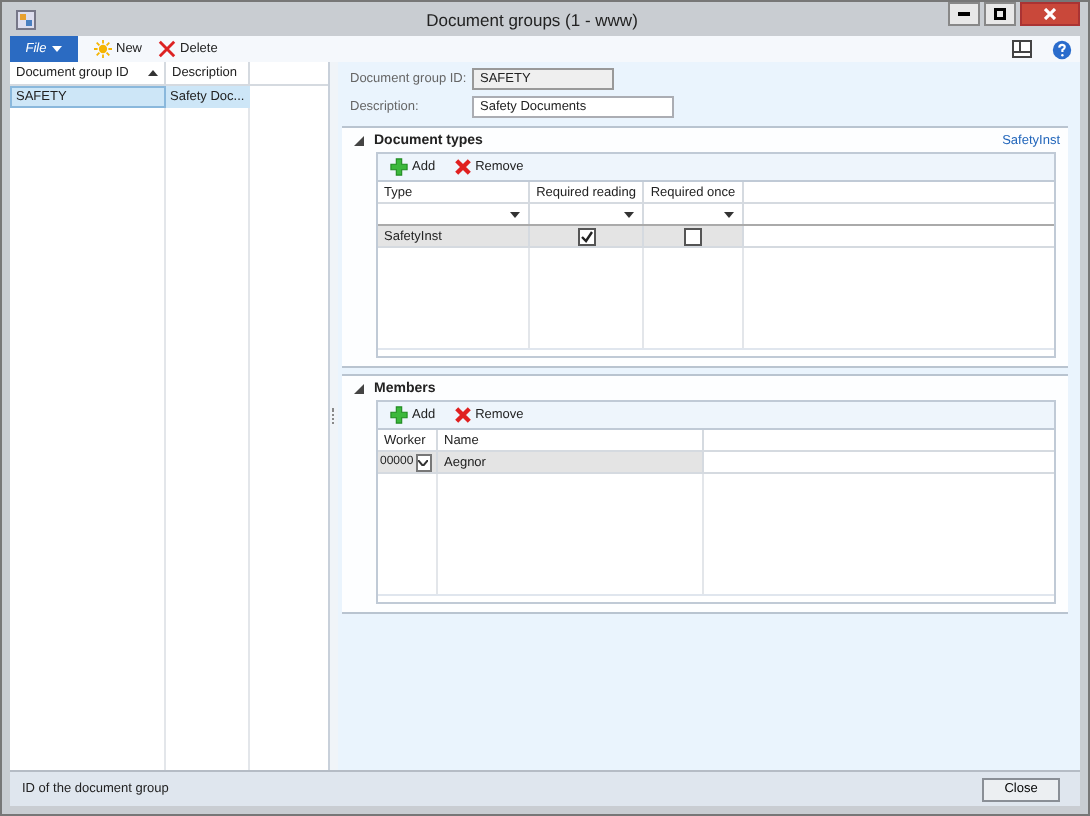 The width and height of the screenshot is (1090, 816). I want to click on delete-icon, so click(167, 49).